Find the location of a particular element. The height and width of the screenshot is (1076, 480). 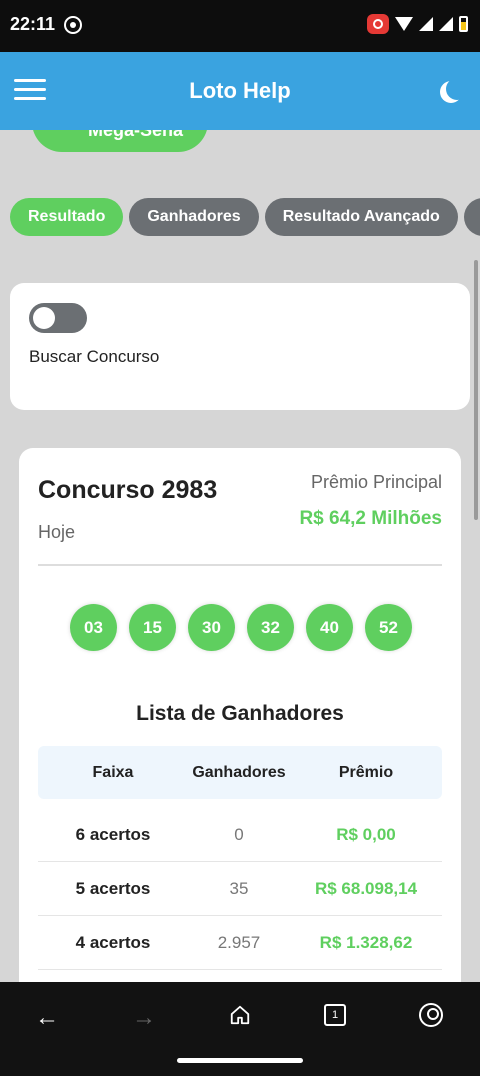

screen-record-icon is located at coordinates (378, 24).